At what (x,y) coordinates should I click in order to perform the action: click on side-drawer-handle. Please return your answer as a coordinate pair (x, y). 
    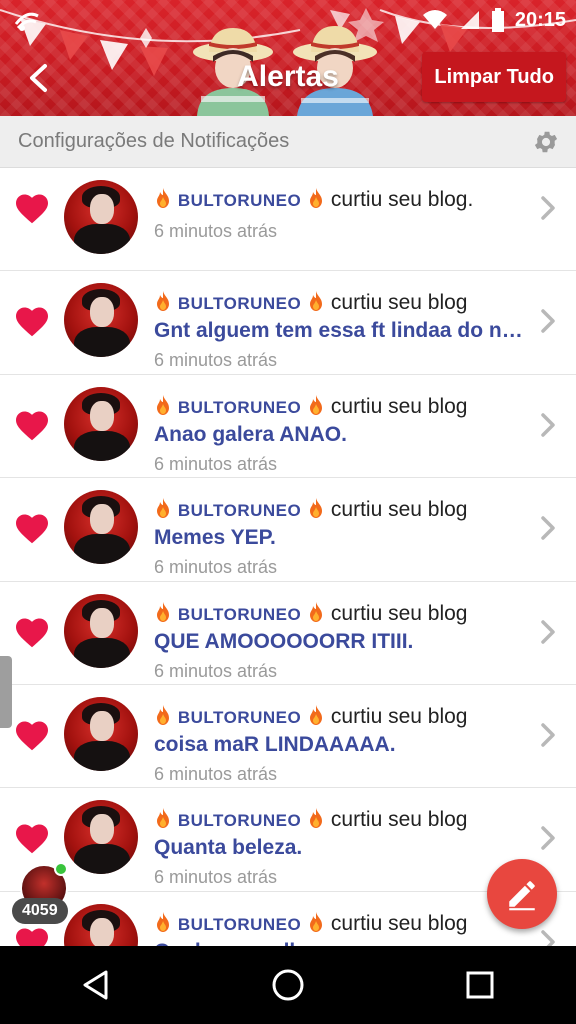
    Looking at the image, I should click on (6, 692).